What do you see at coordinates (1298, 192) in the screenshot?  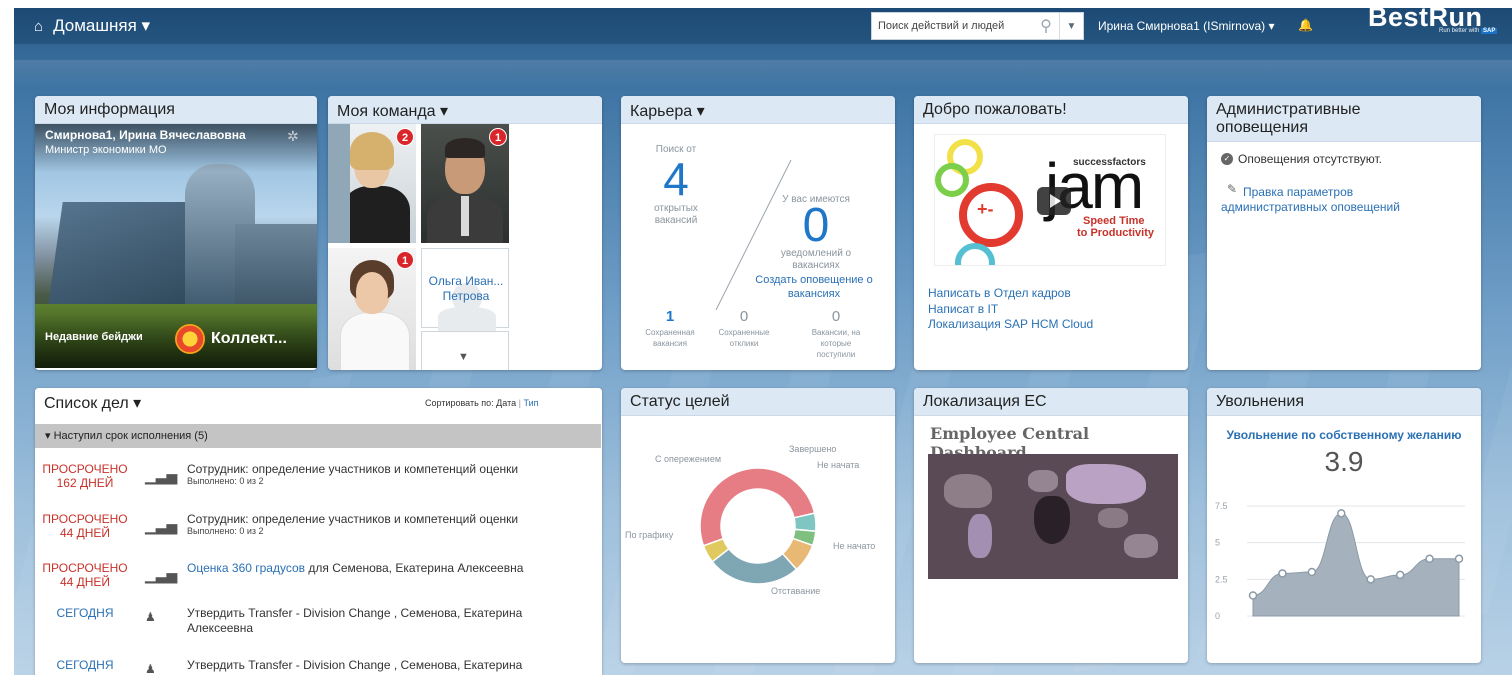 I see `edit-admin-alerts-link: Правка параметров` at bounding box center [1298, 192].